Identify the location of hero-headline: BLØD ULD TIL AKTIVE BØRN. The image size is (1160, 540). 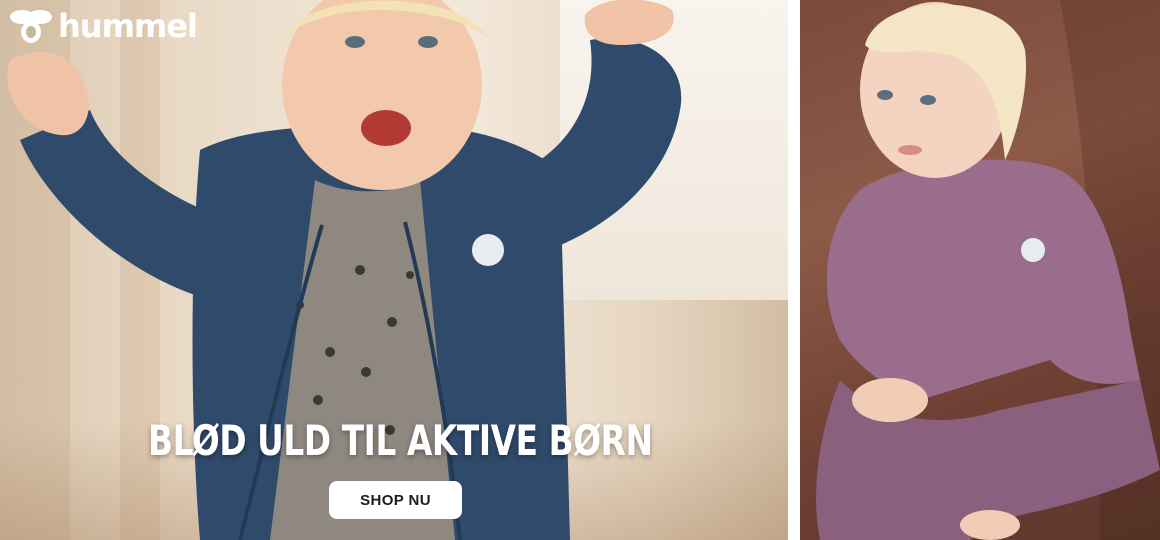
(400, 440).